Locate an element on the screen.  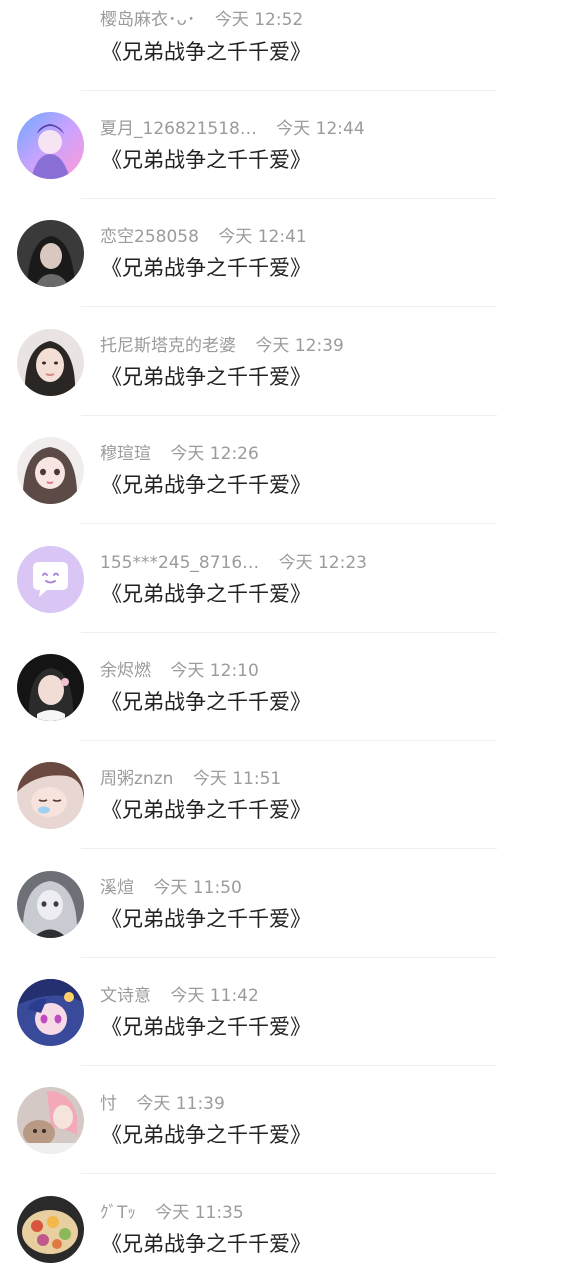
user-name: 文诗意 is located at coordinates (125, 996).